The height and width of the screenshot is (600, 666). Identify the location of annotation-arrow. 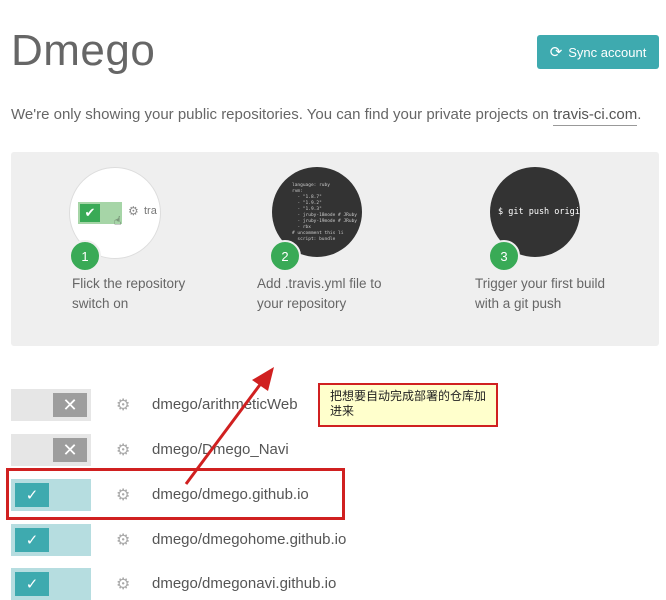
(229, 426).